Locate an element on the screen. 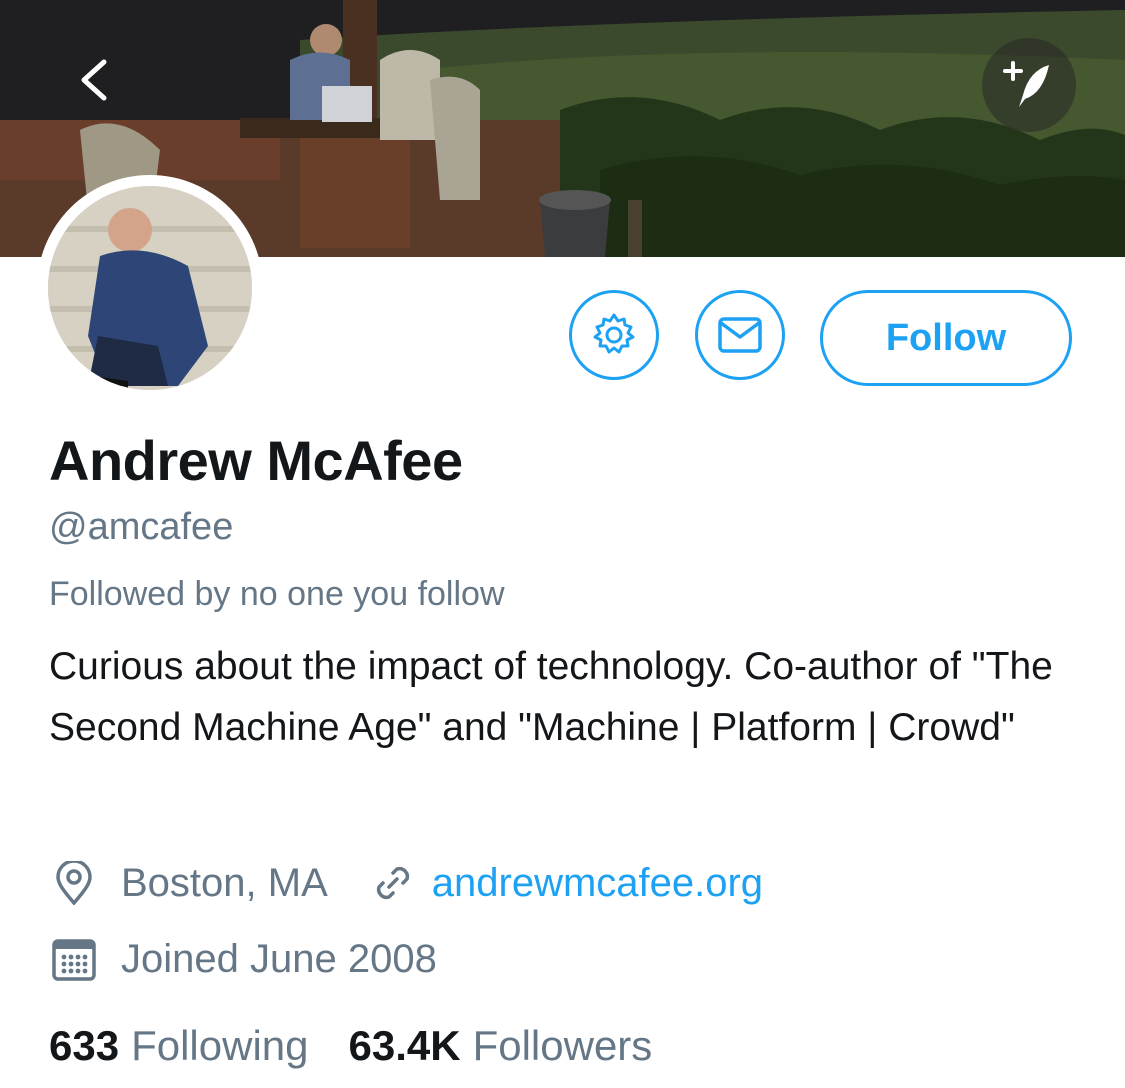 This screenshot has width=1125, height=1088. website-link: andrewmcafee.org is located at coordinates (597, 883).